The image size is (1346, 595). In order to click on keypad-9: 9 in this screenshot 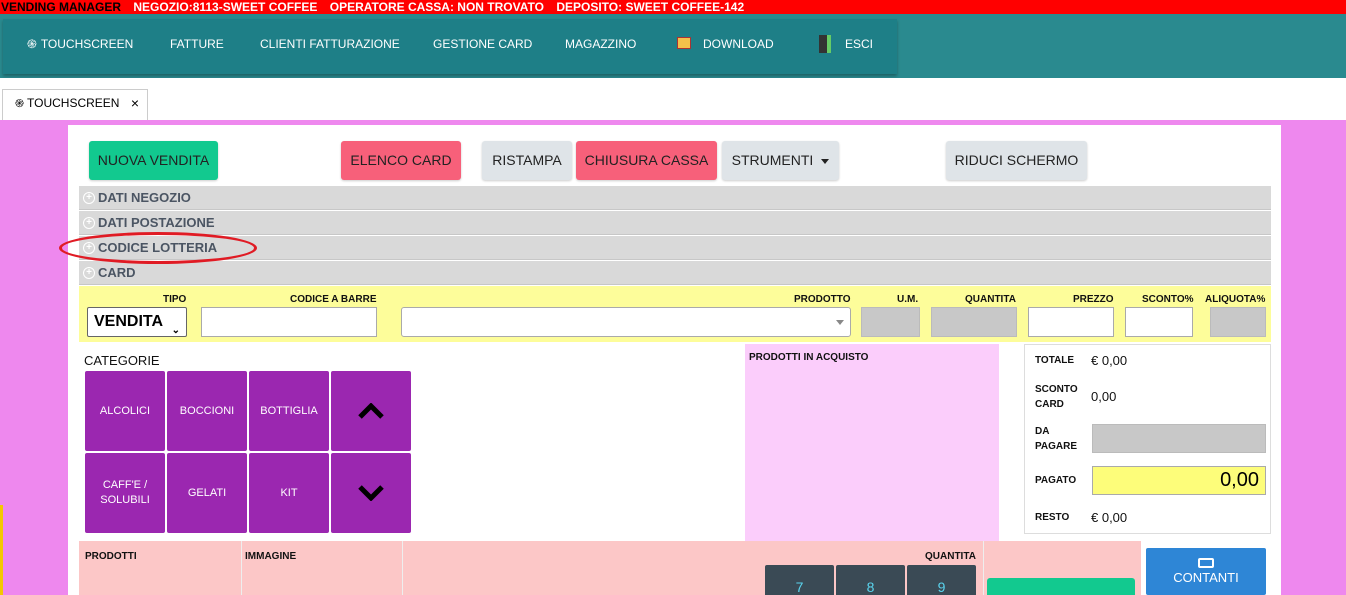, I will do `click(941, 580)`.